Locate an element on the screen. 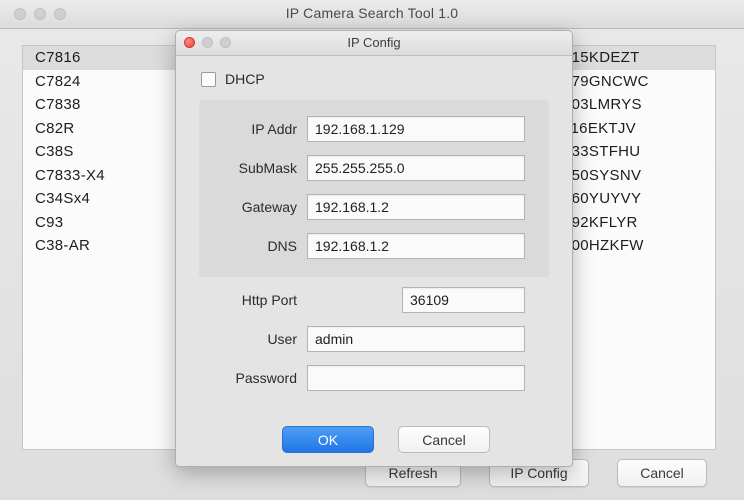 The image size is (744, 500). ip-addr-input: 192.168.1.129 is located at coordinates (416, 129).